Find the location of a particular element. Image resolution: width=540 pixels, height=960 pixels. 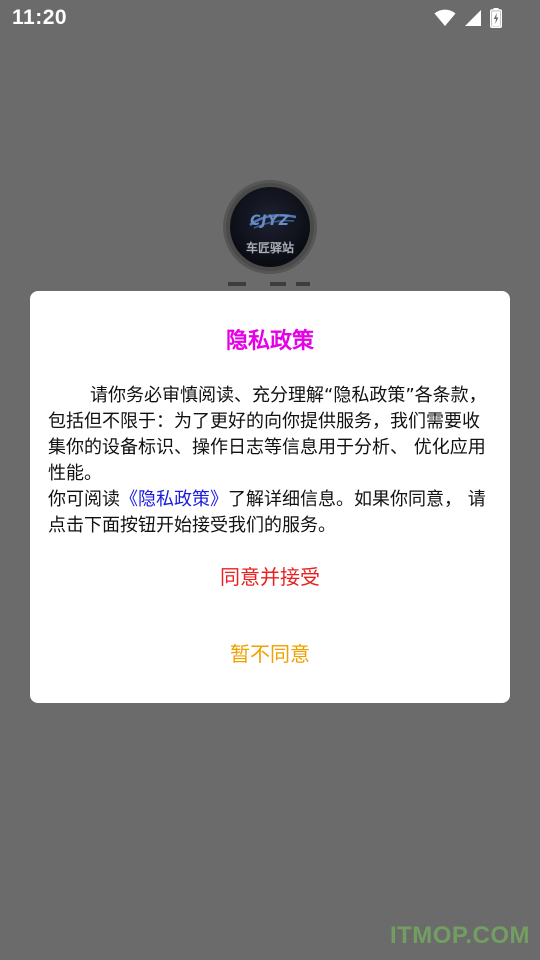

battery-charging-icon is located at coordinates (496, 18).